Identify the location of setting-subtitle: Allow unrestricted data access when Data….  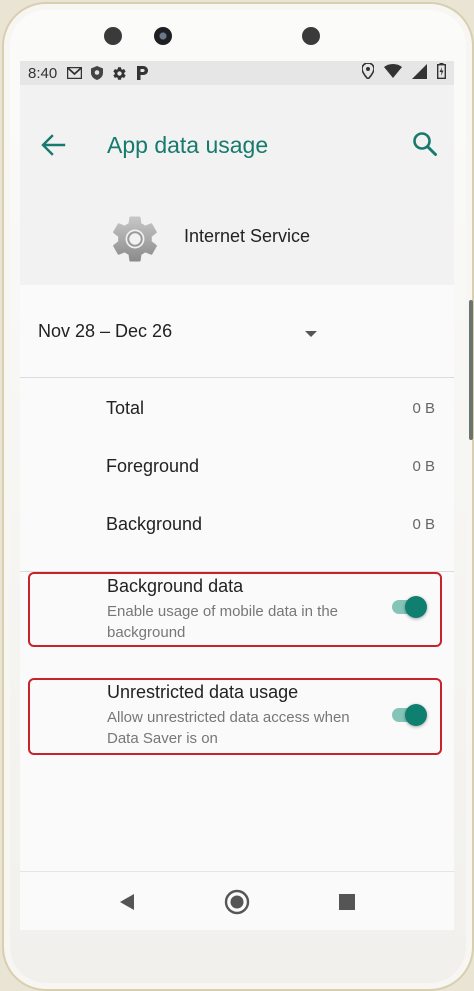
(228, 728).